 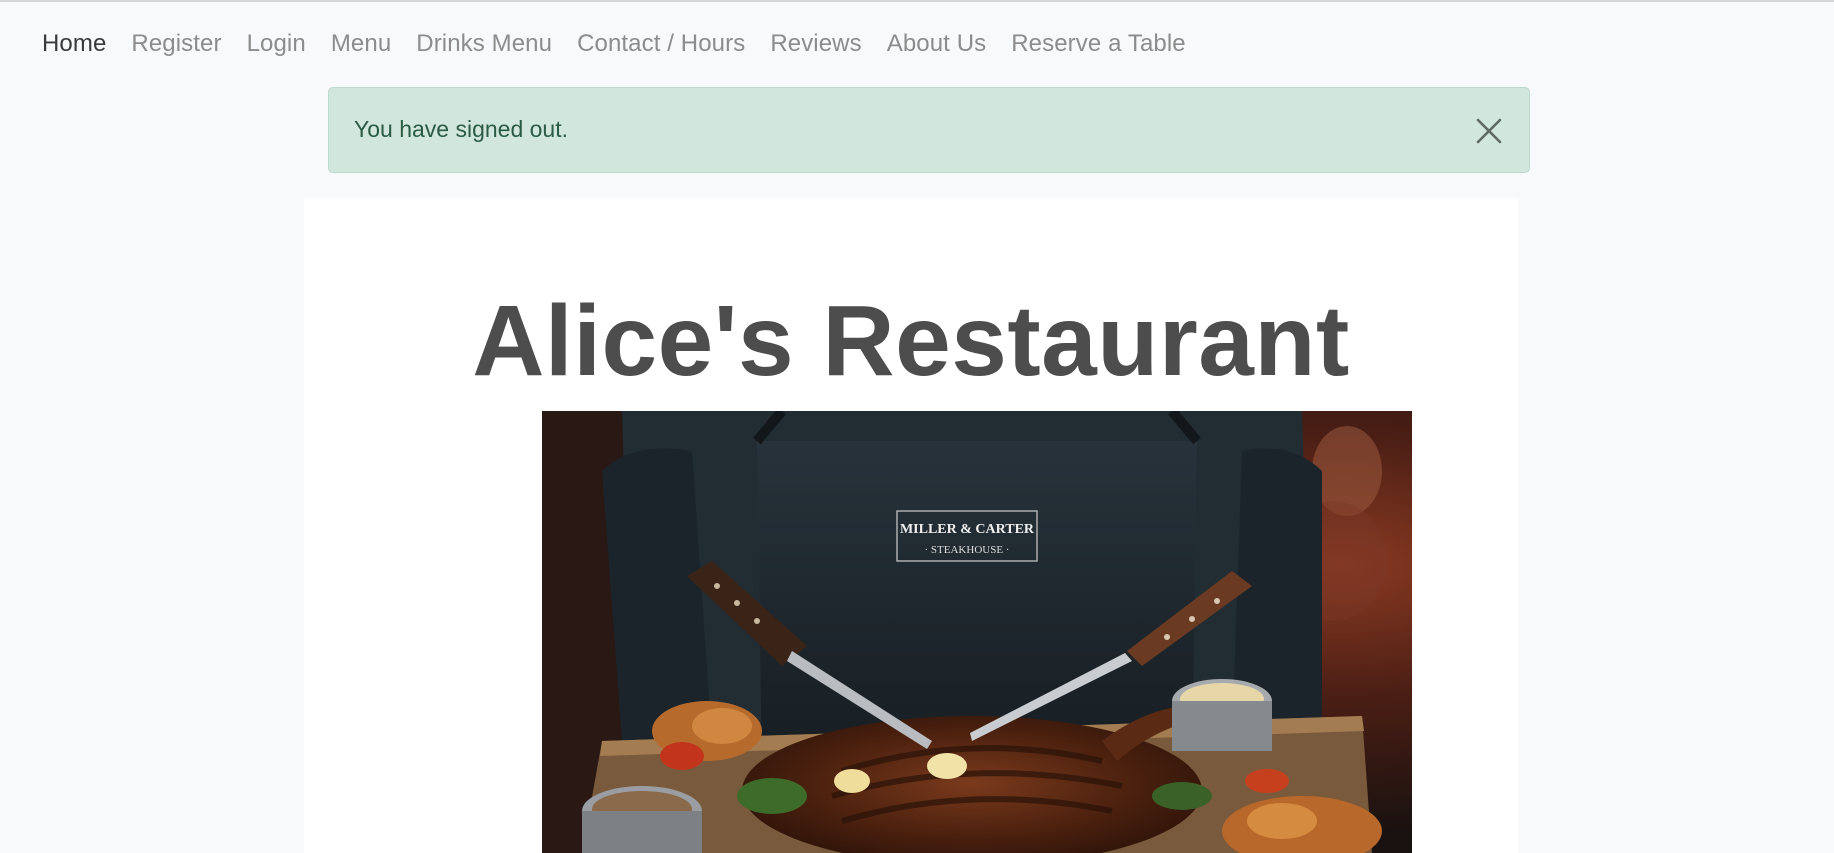 I want to click on nav-home: Home, so click(x=74, y=44).